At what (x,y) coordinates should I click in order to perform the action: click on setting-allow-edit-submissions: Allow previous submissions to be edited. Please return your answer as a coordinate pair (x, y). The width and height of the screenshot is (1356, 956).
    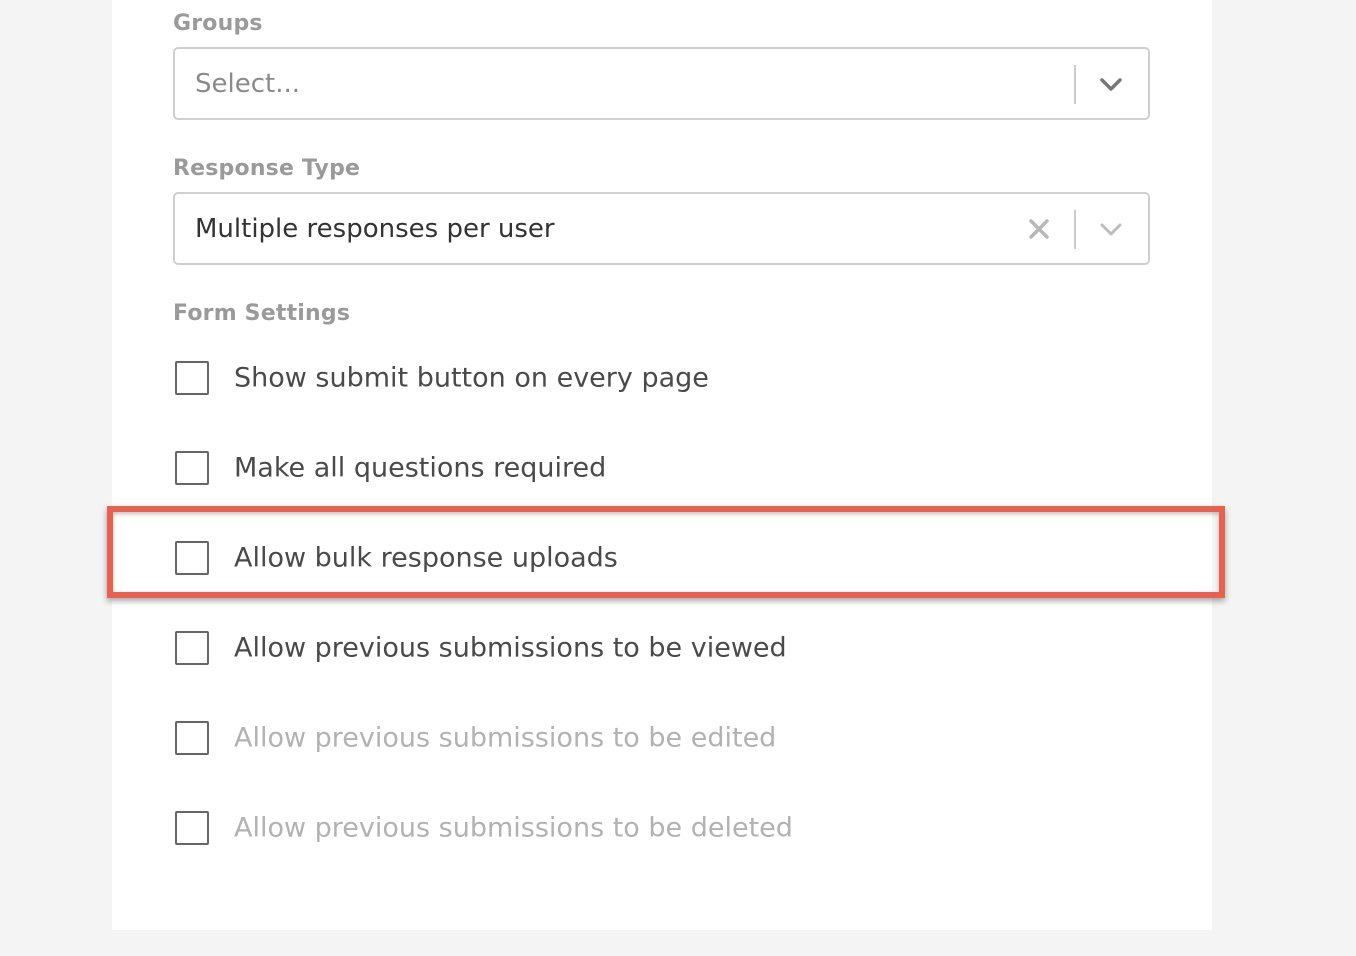
    Looking at the image, I should click on (663, 738).